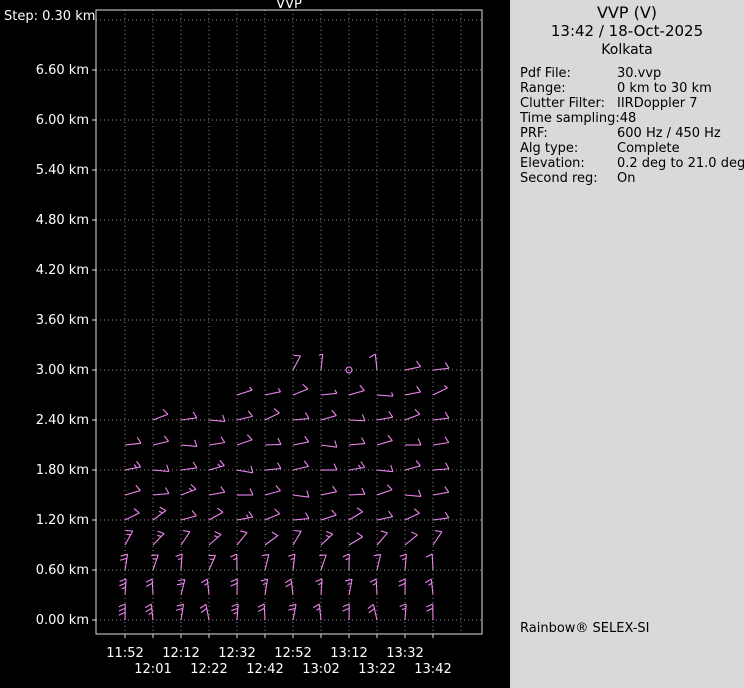  What do you see at coordinates (236, 653) in the screenshot?
I see `x-axis-label: 12:32` at bounding box center [236, 653].